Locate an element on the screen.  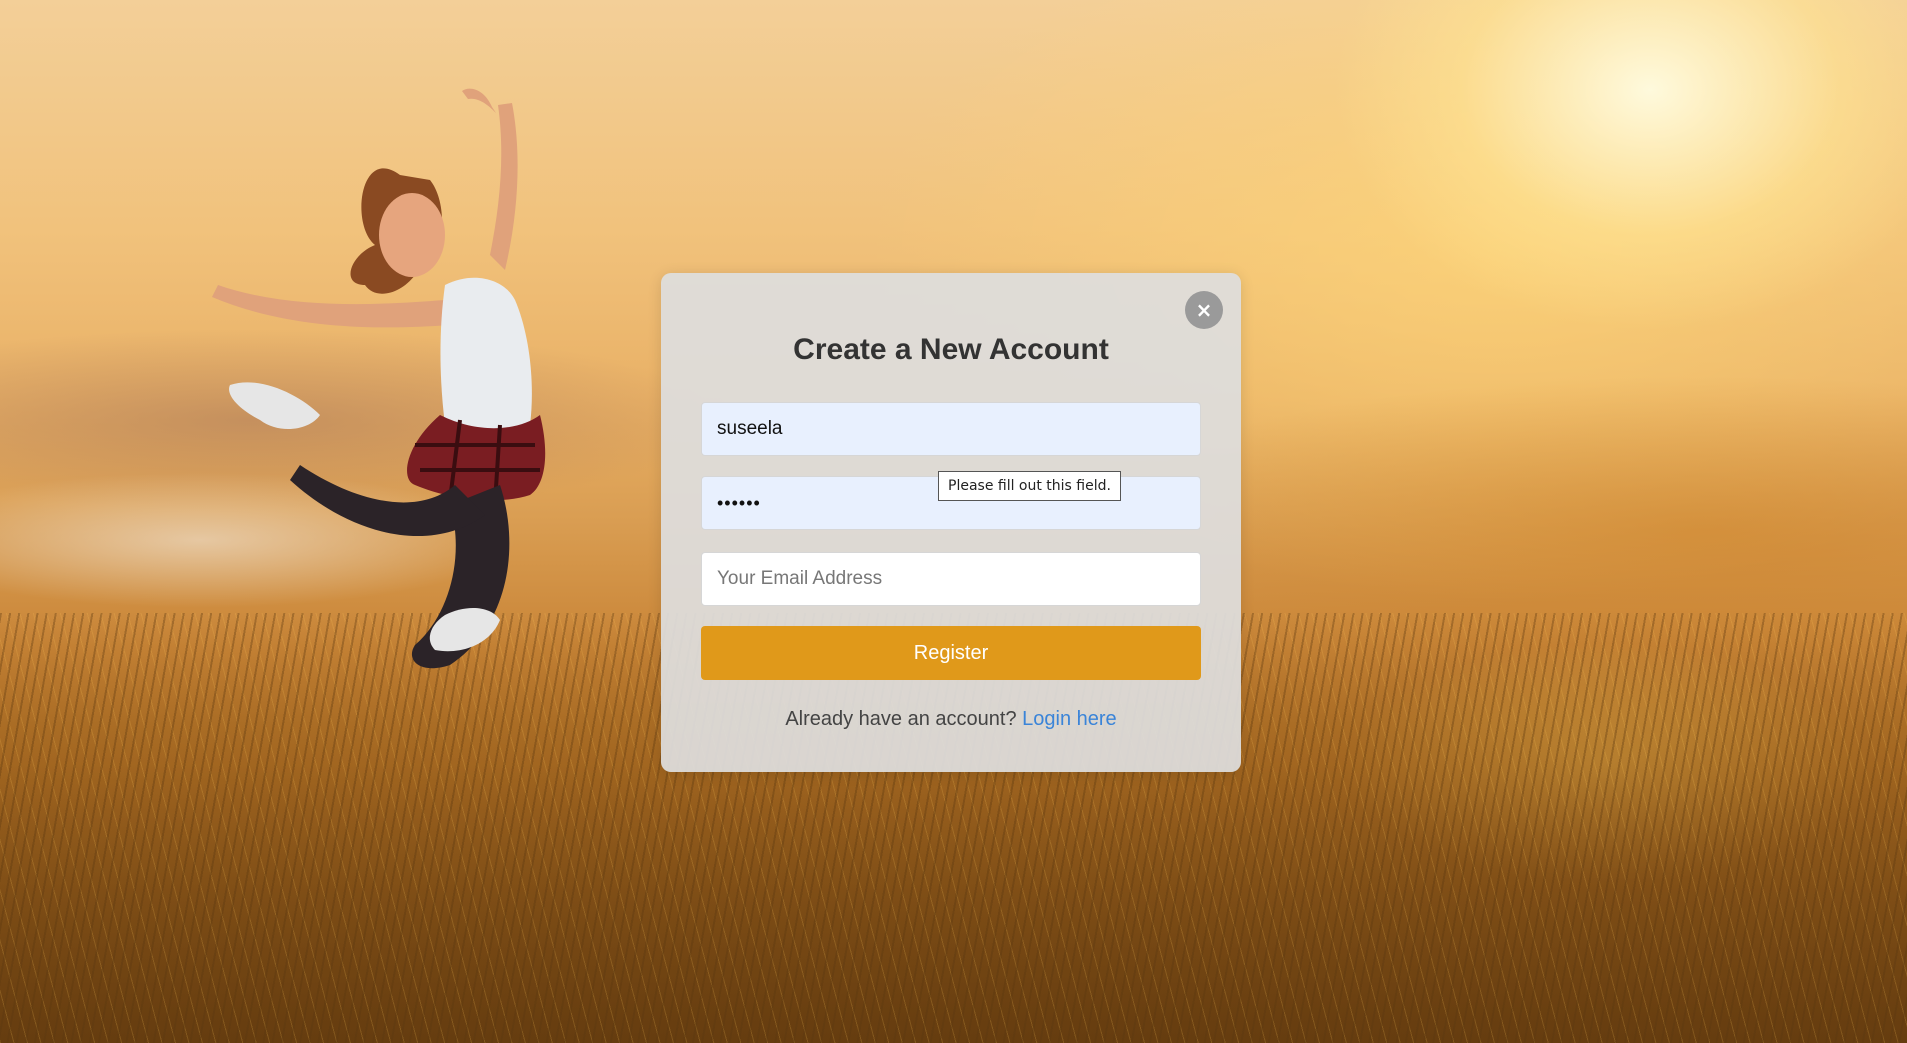
login-prompt-line: Already have an account? Login here is located at coordinates (951, 719).